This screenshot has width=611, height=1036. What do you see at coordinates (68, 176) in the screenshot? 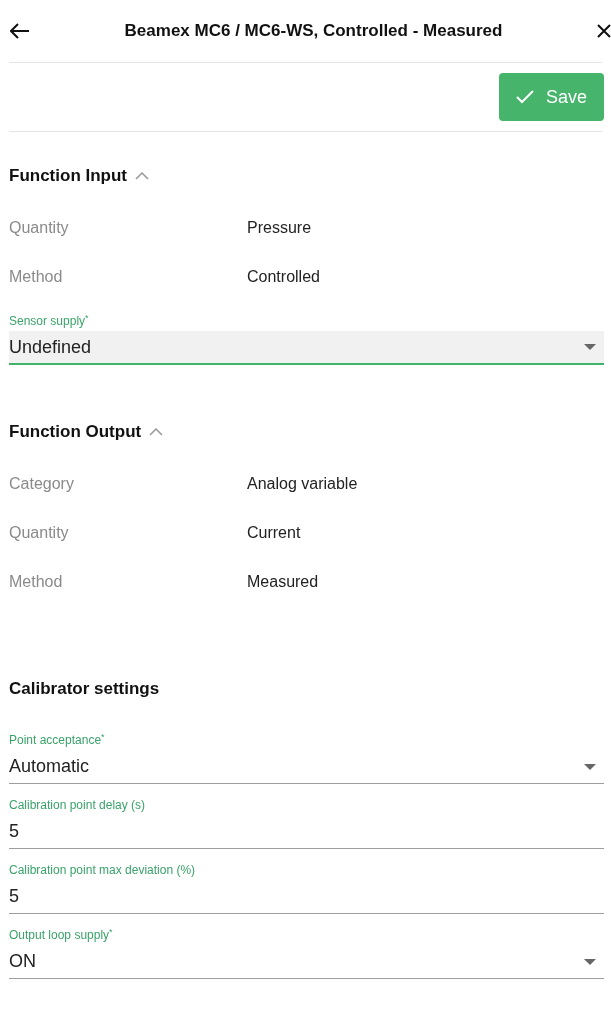
I see `section-title: Function Input` at bounding box center [68, 176].